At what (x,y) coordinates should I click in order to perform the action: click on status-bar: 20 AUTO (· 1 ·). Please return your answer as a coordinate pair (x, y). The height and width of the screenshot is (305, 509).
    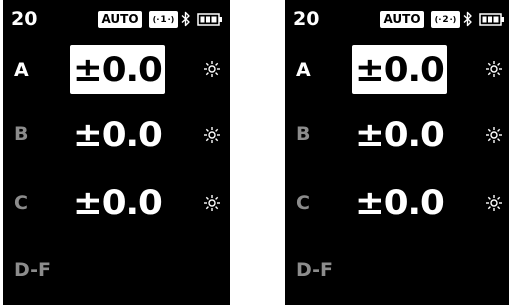
    Looking at the image, I should click on (116, 18).